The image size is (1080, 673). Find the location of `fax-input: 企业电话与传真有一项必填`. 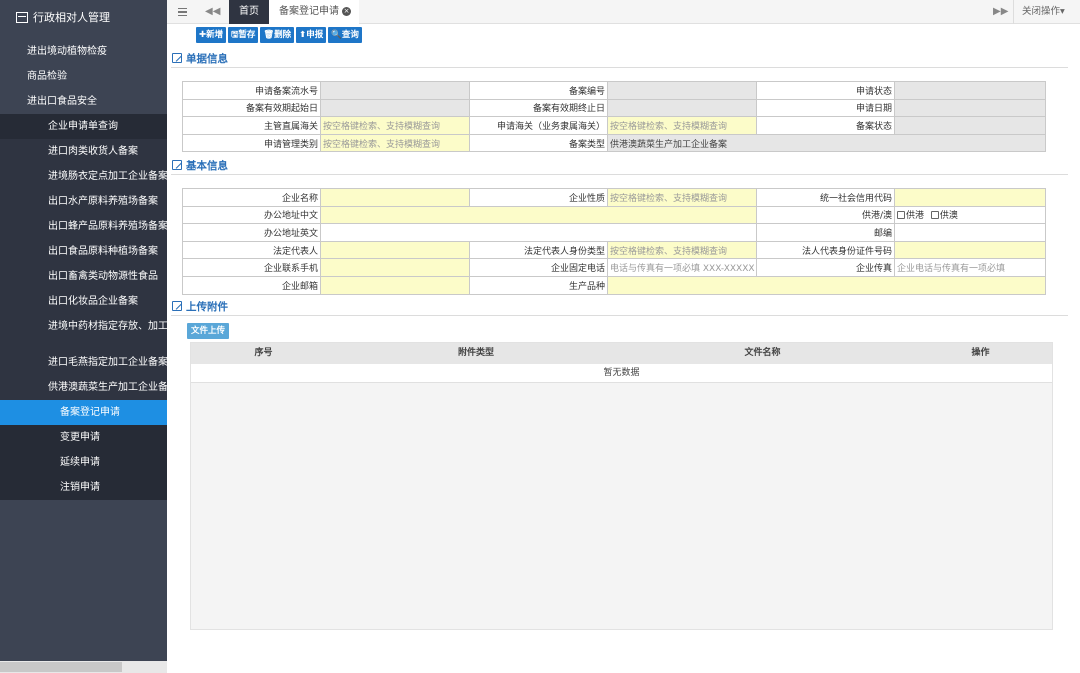

fax-input: 企业电话与传真有一项必填 is located at coordinates (970, 267).